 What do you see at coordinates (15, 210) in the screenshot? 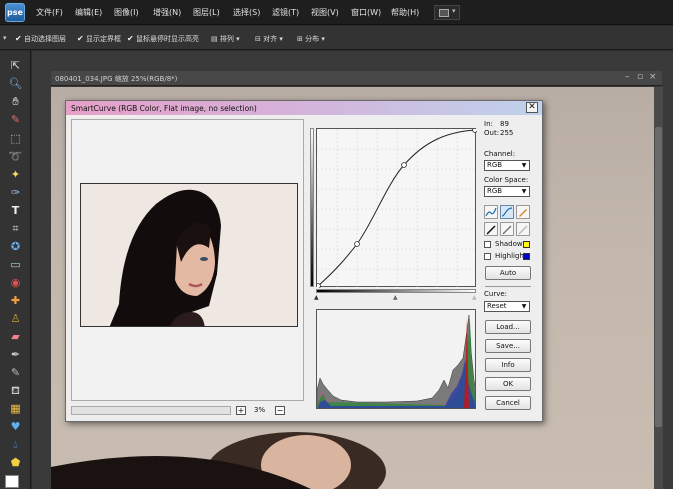
I see `type-tool-icon: T` at bounding box center [15, 210].